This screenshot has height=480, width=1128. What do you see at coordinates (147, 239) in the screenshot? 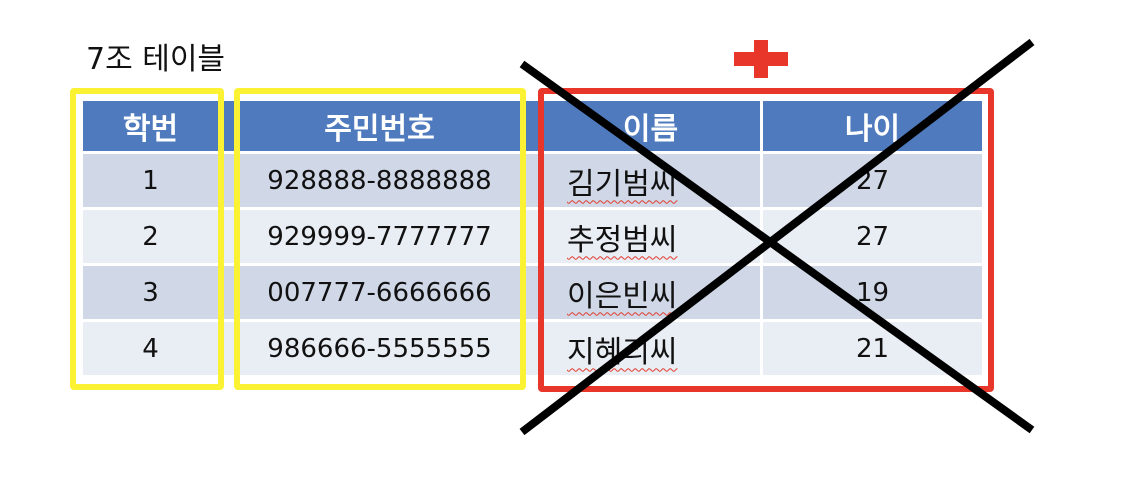
I see `yellow-highlight-student-id` at bounding box center [147, 239].